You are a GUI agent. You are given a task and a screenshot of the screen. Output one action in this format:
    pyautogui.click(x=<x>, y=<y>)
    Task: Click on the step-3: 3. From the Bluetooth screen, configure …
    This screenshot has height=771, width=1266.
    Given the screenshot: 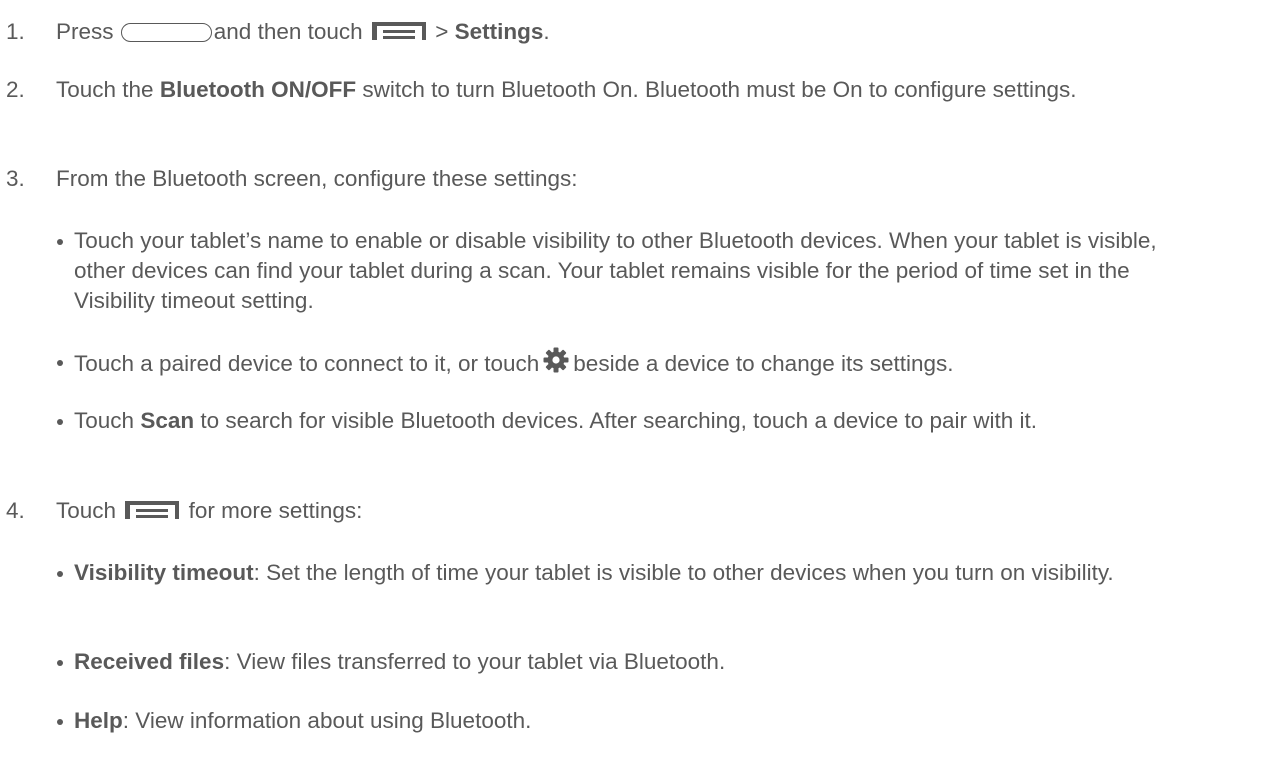 What is the action you would take?
    pyautogui.click(x=631, y=179)
    